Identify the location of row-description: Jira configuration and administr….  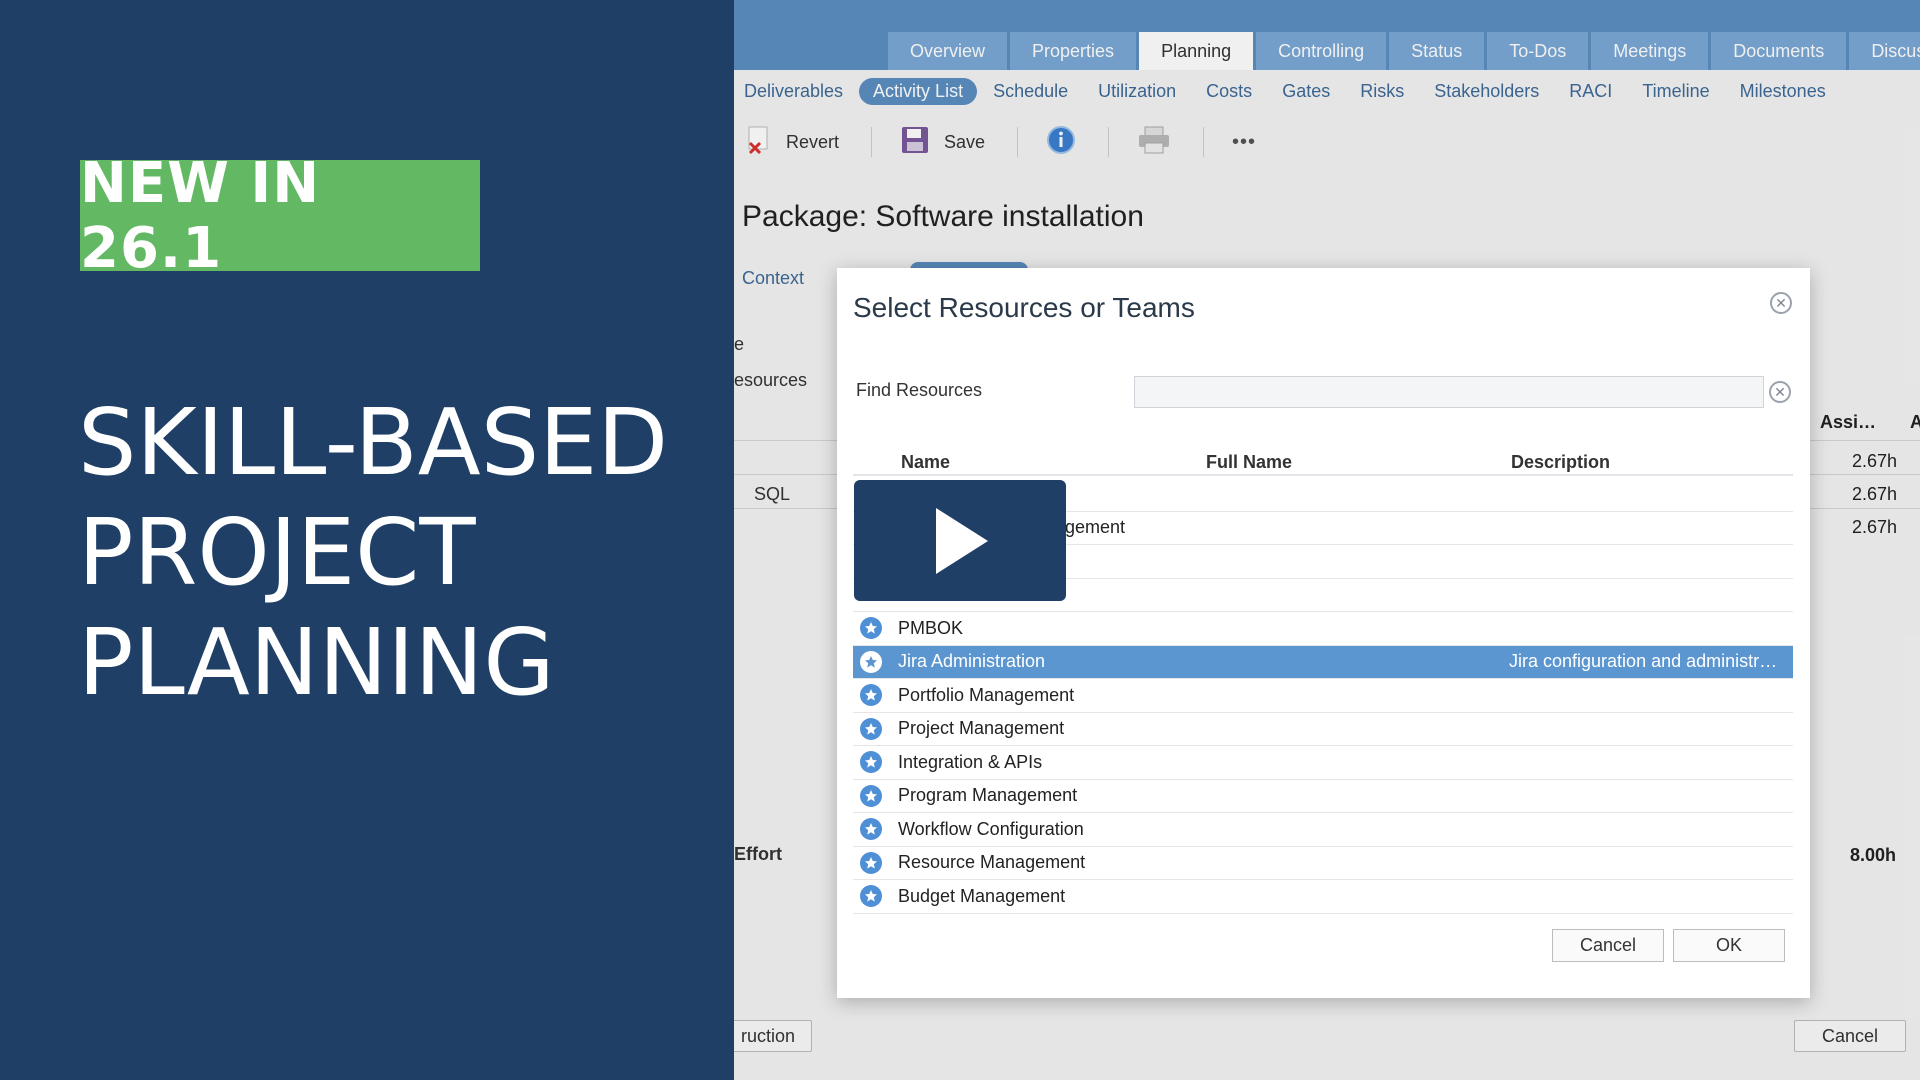
(1643, 661).